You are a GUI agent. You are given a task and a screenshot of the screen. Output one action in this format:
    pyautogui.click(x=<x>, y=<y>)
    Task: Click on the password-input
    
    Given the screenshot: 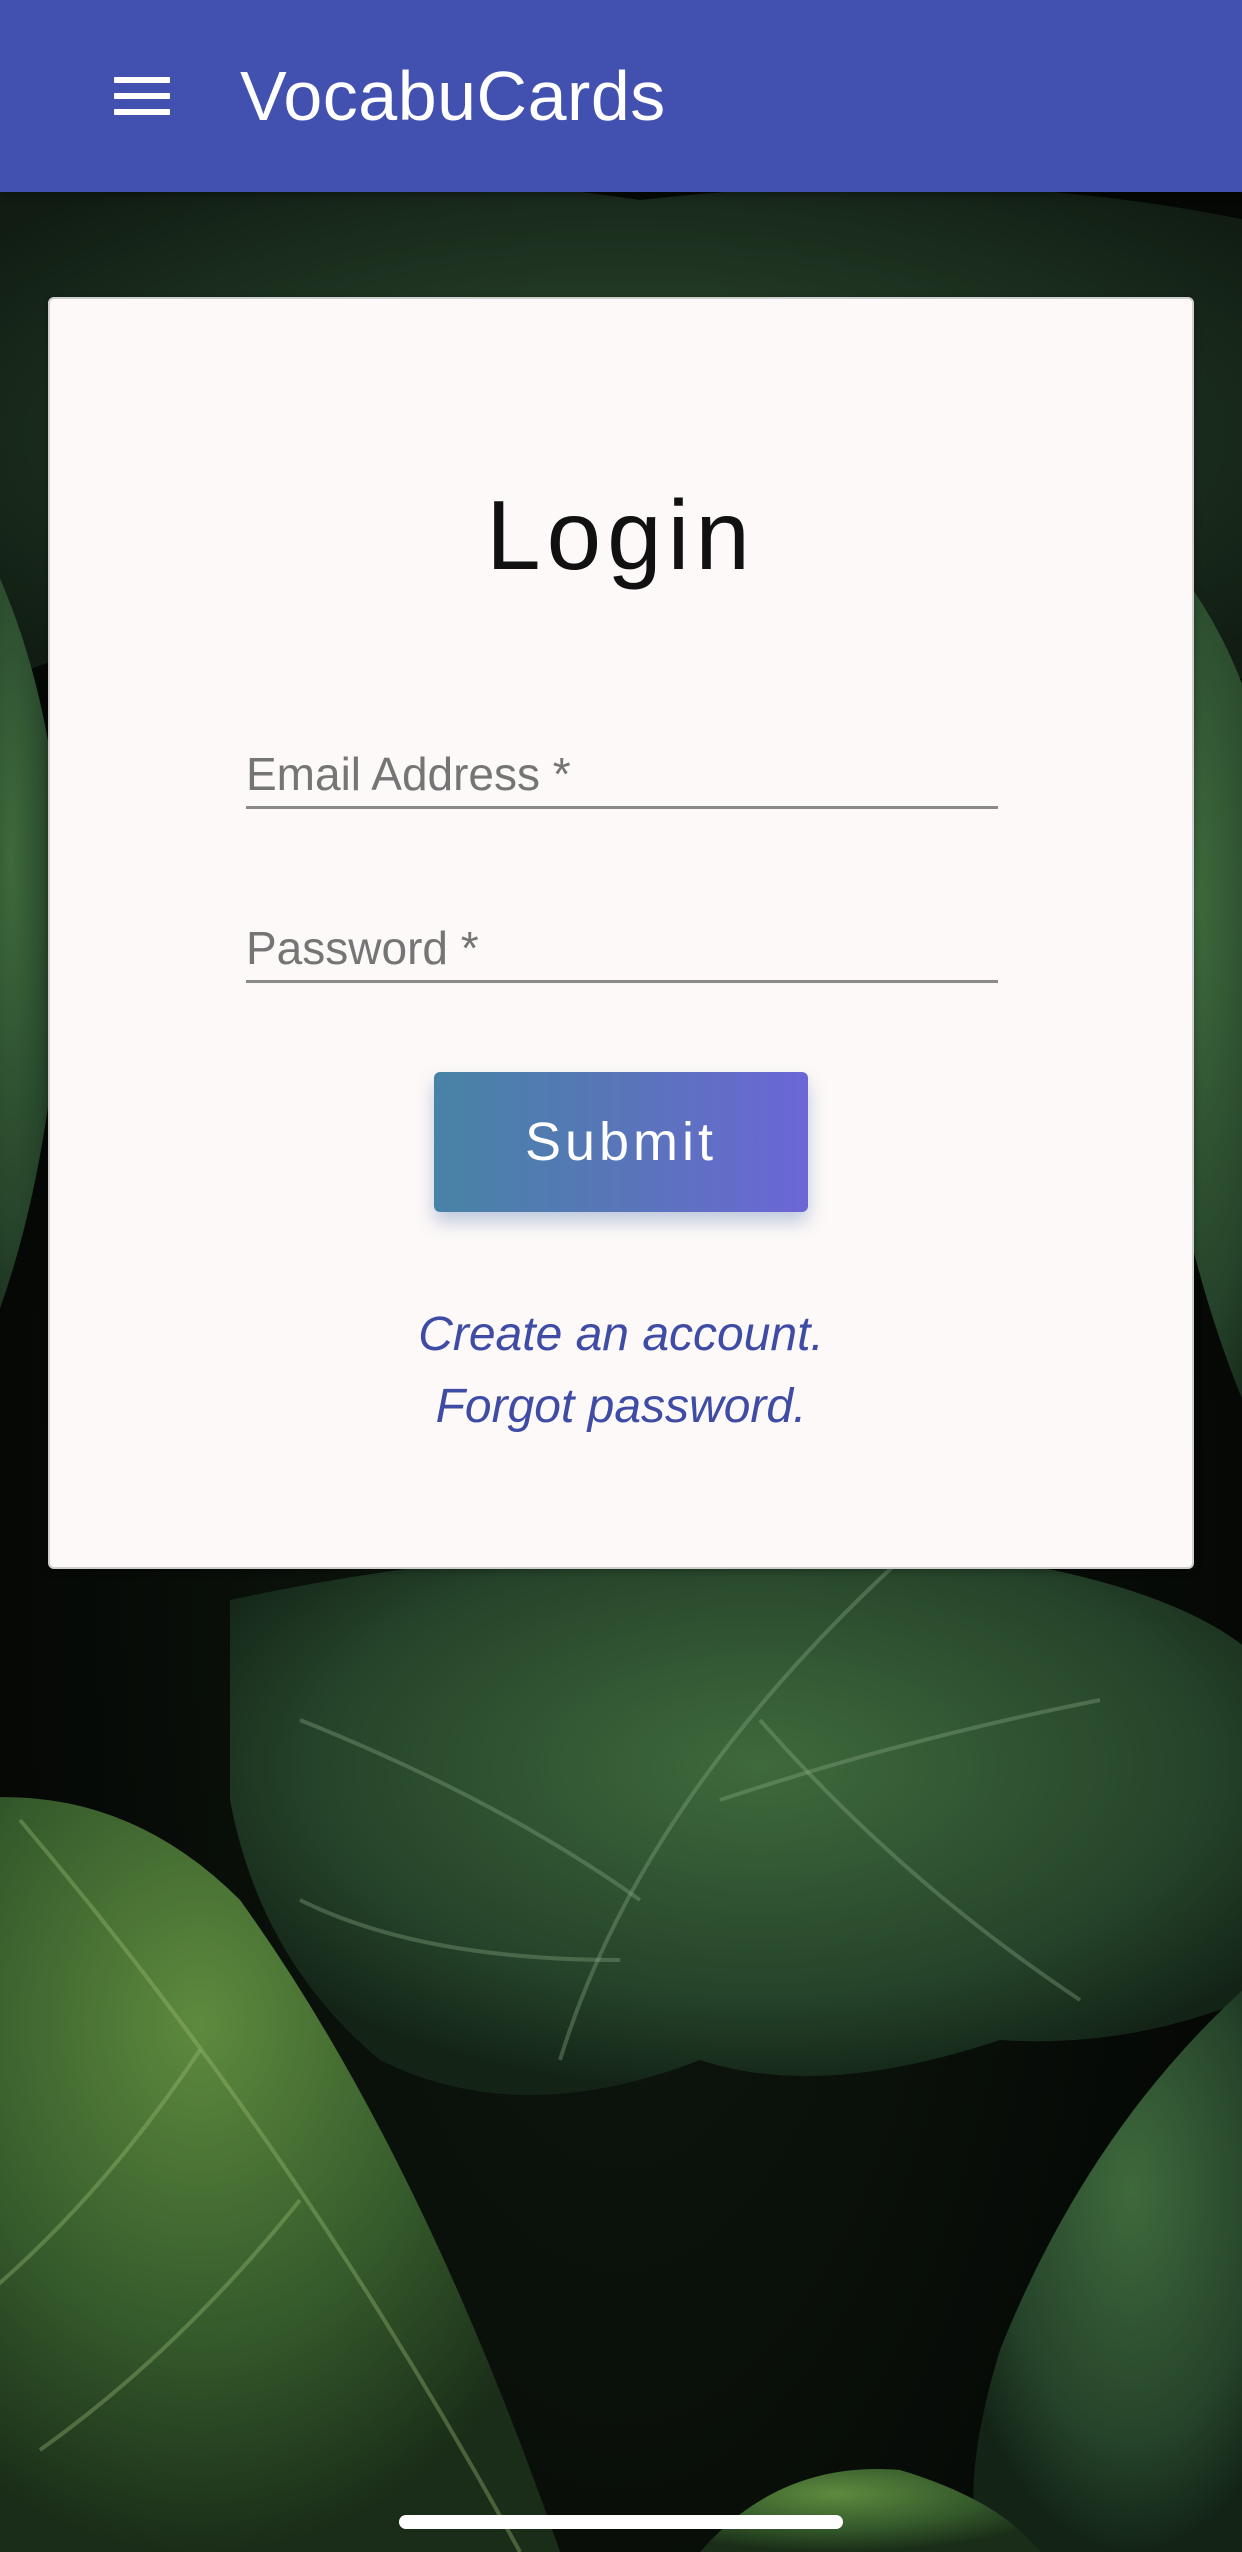 What is the action you would take?
    pyautogui.click(x=622, y=936)
    